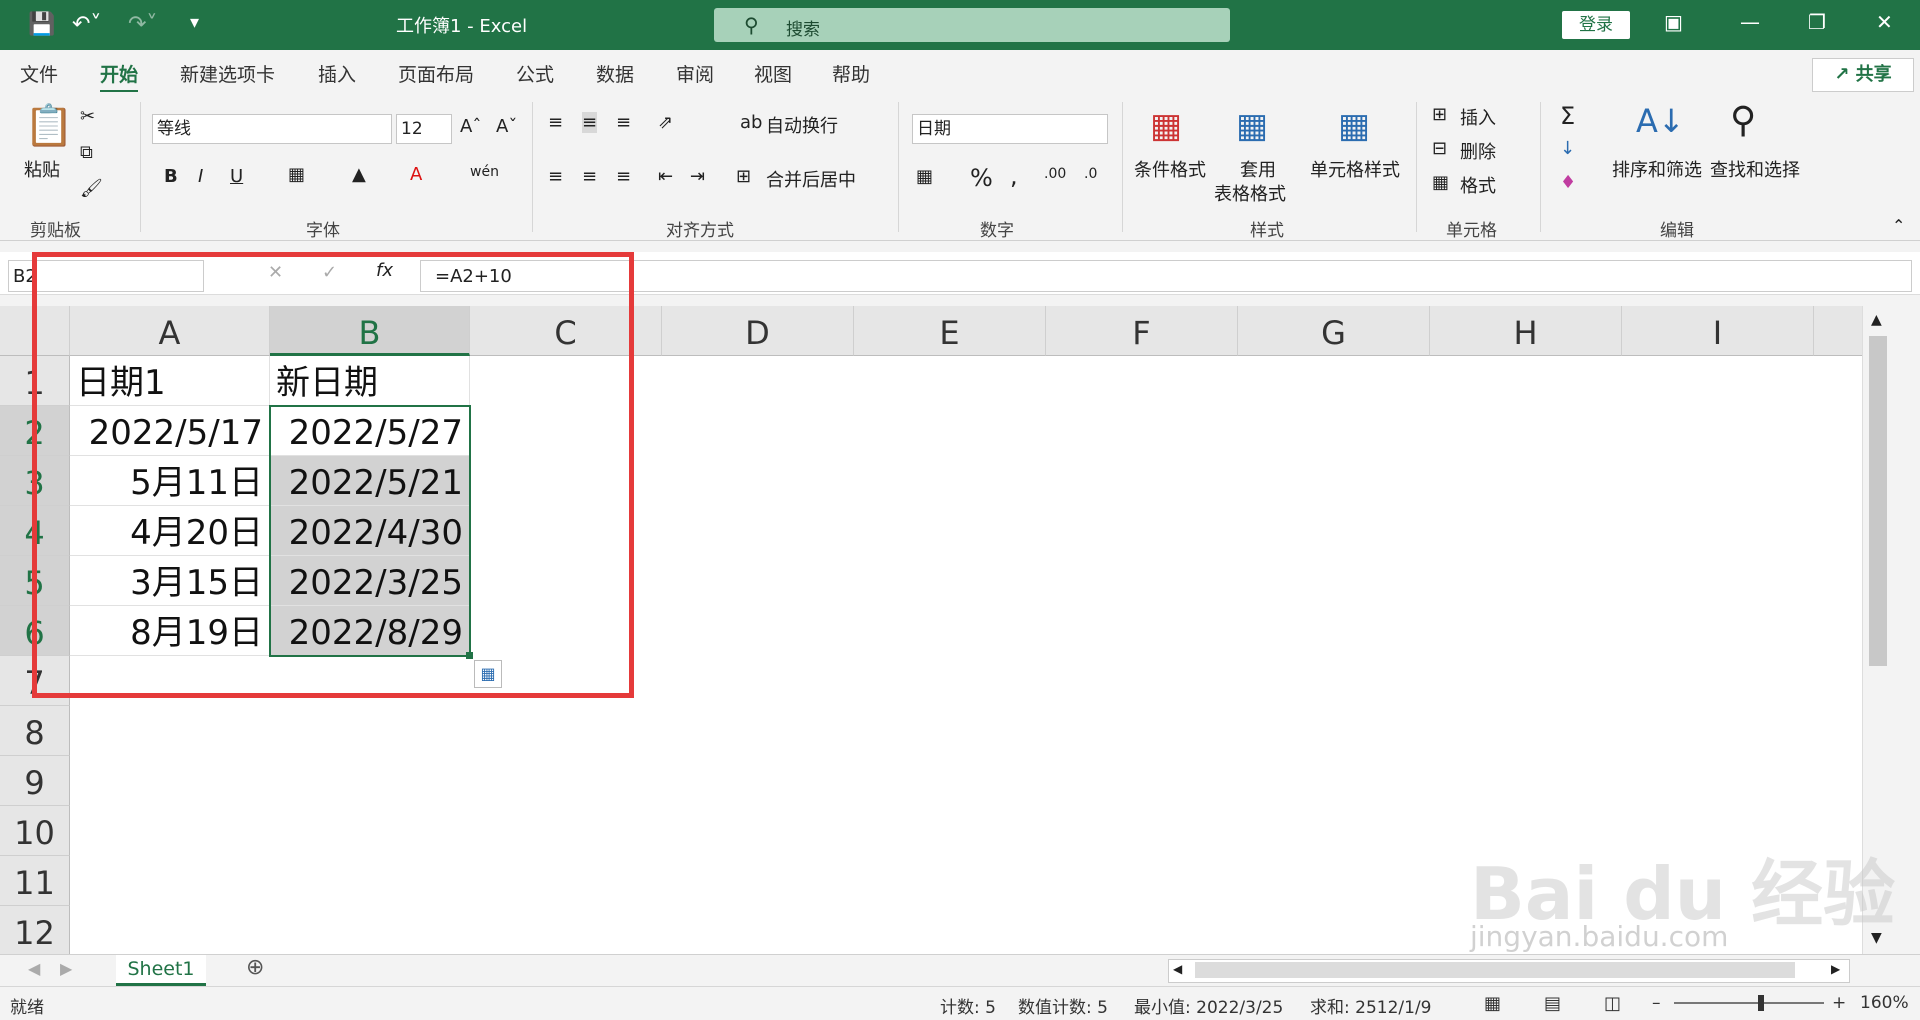 The width and height of the screenshot is (1920, 1020). Describe the element at coordinates (972, 25) in the screenshot. I see `search-box: ⚲ 搜索` at that location.